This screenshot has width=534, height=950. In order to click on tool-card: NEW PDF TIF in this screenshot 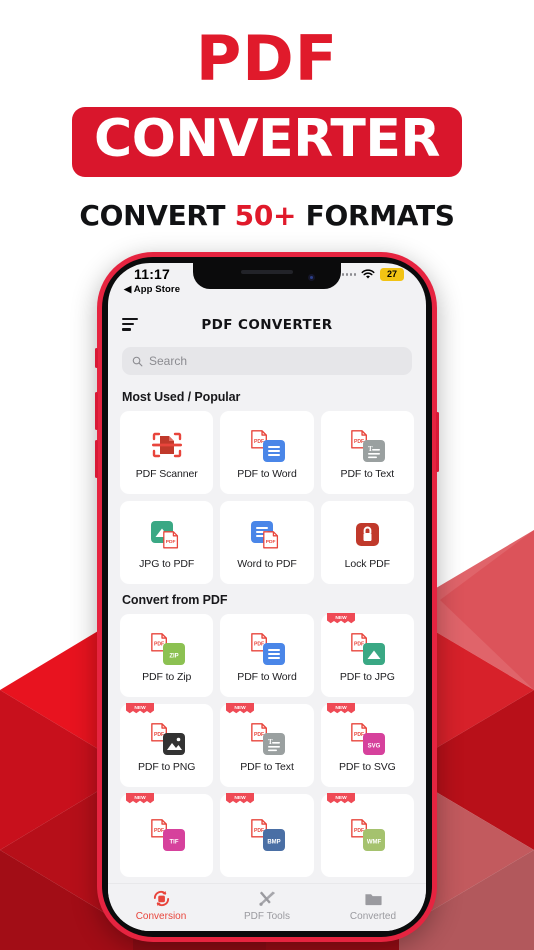, I will do `click(167, 835)`.